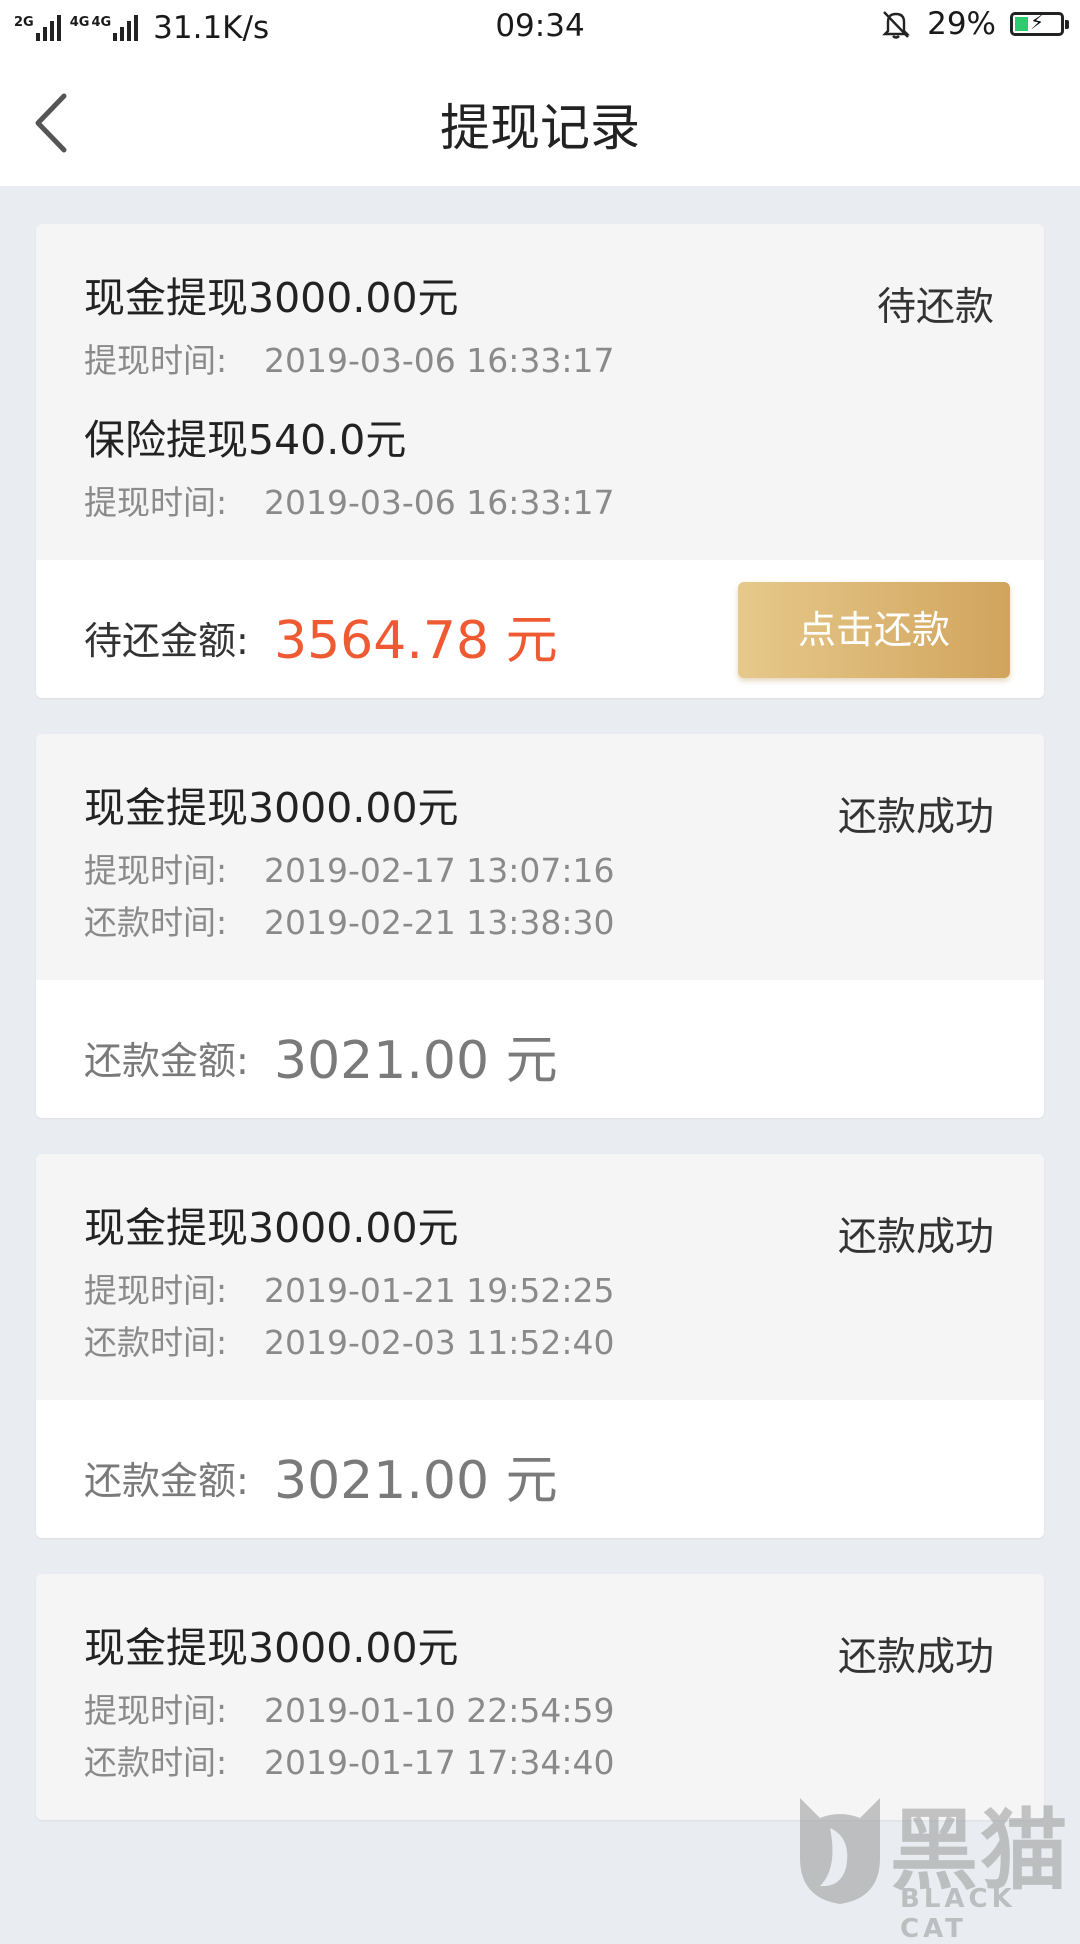 Image resolution: width=1080 pixels, height=1944 pixels. Describe the element at coordinates (840, 1851) in the screenshot. I see `cat-head-logo-icon` at that location.